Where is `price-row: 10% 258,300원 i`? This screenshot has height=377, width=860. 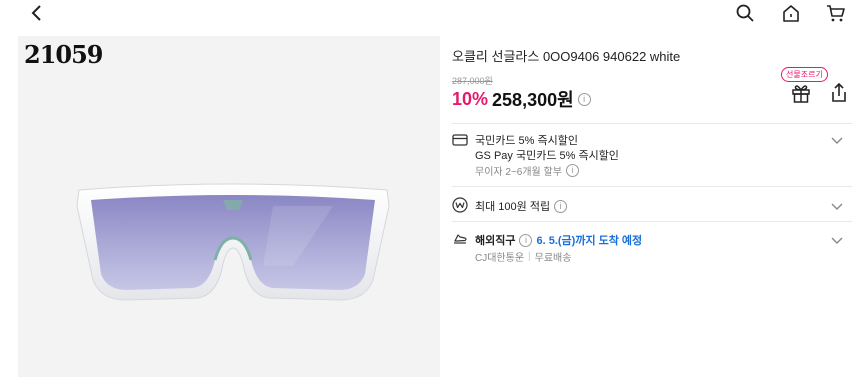
price-row: 10% 258,300원 i is located at coordinates (521, 99).